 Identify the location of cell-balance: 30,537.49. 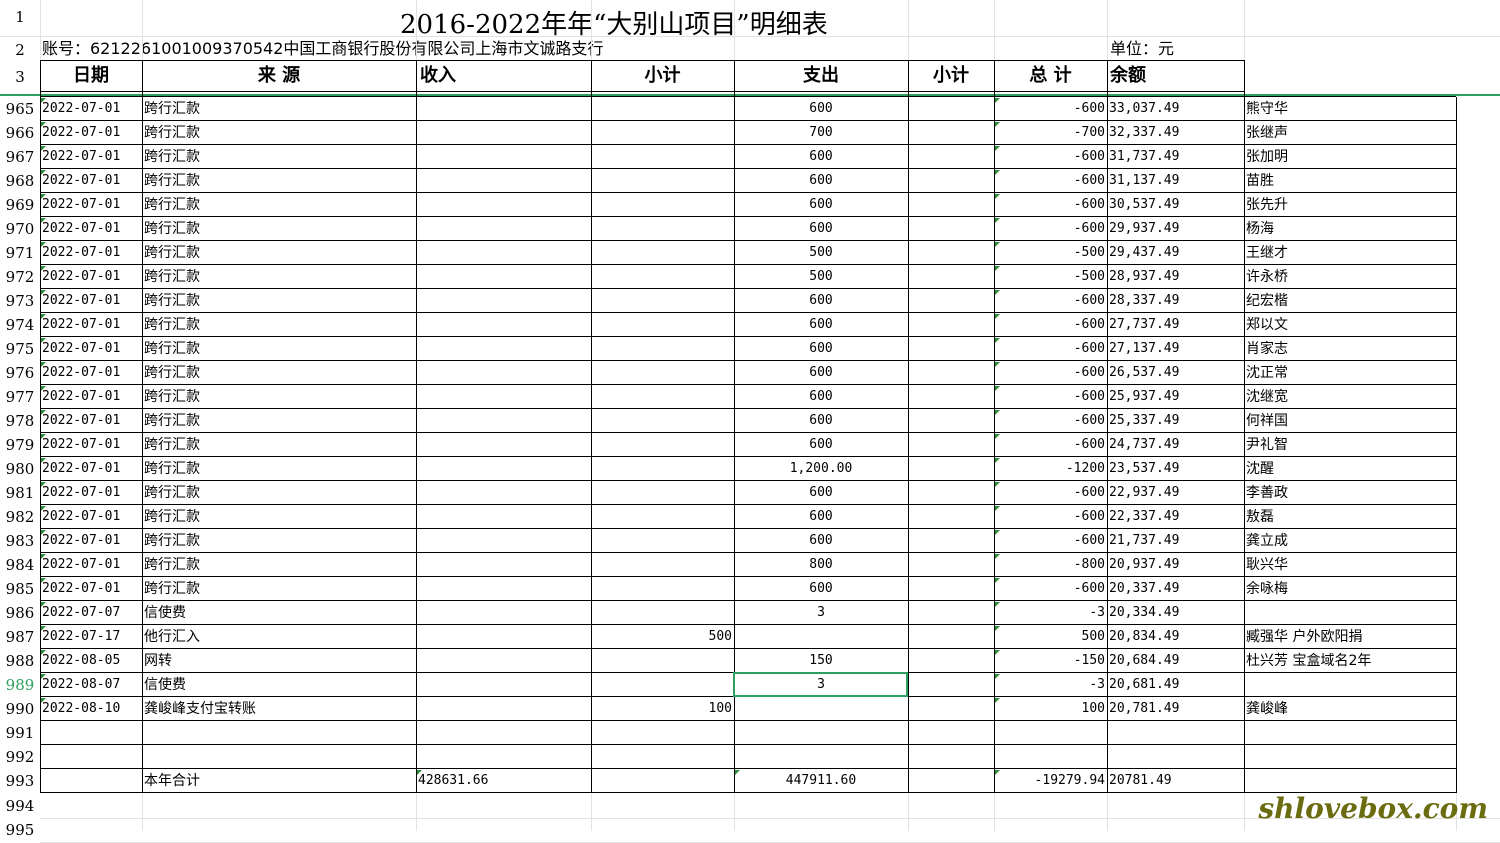
(1175, 205).